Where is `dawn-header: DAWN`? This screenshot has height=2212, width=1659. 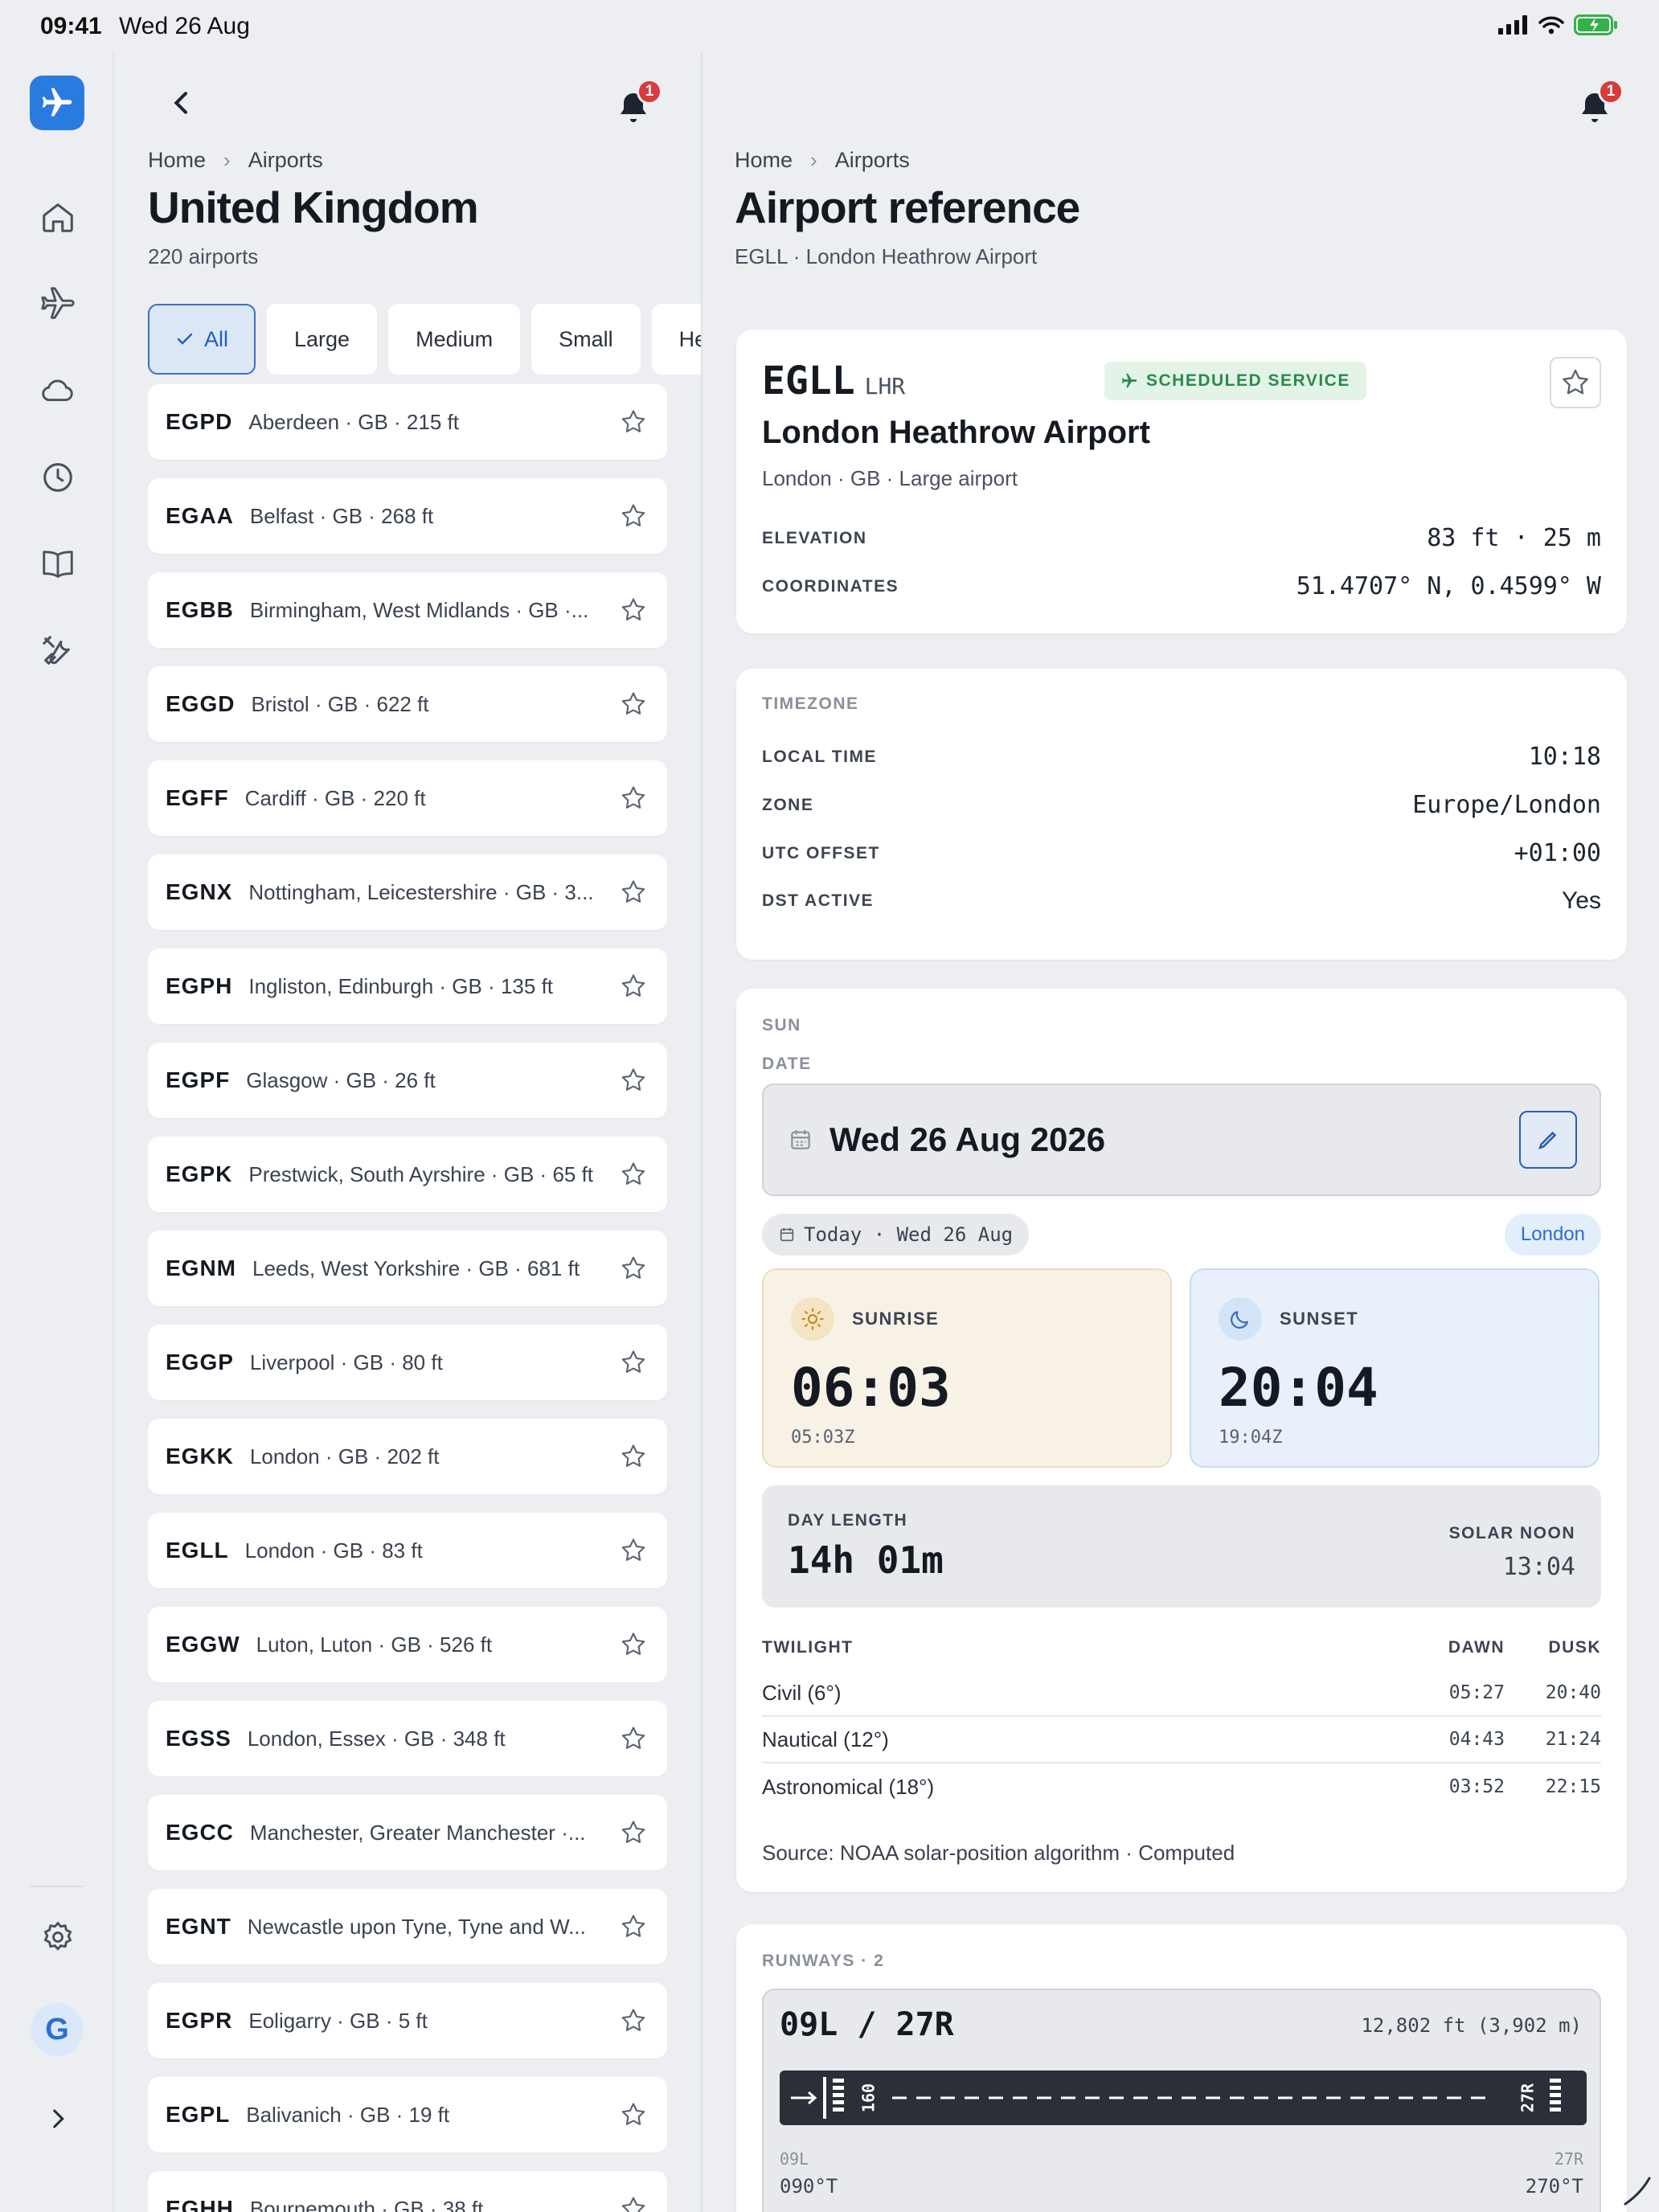
dawn-header: DAWN is located at coordinates (1476, 1647).